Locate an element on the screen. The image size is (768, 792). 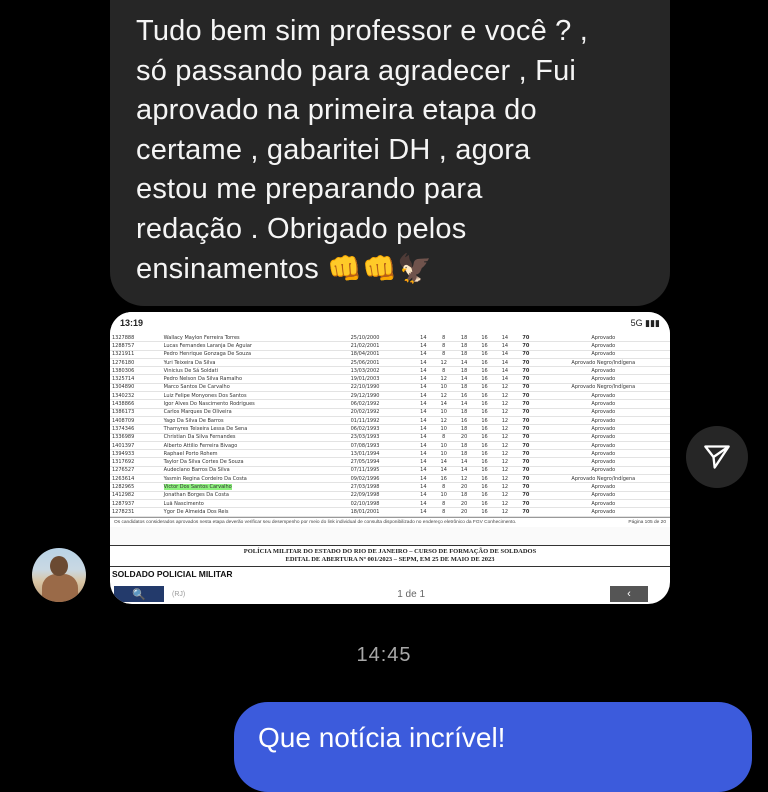
table-cell-id: 1317692 is located at coordinates (136, 462).